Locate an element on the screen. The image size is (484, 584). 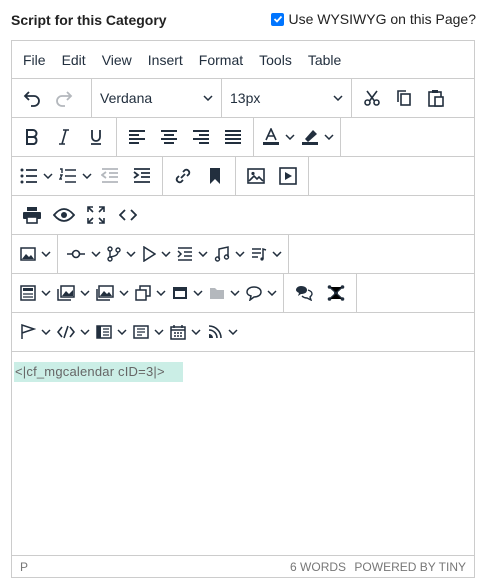
align-left-button is located at coordinates (137, 137).